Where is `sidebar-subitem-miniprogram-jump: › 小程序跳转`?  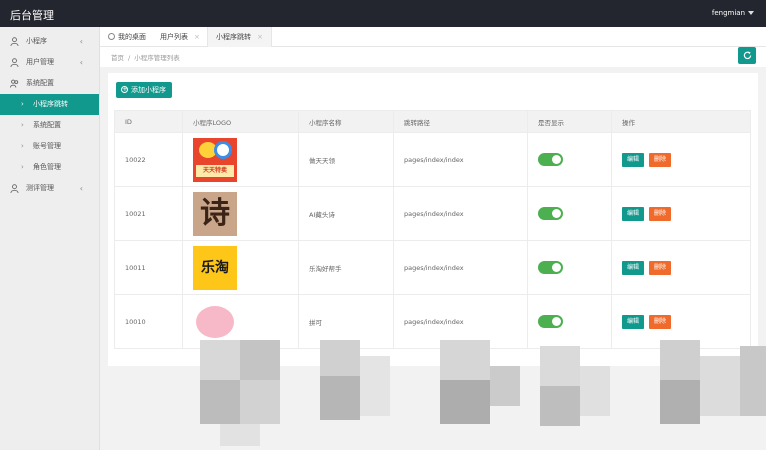
sidebar-subitem-miniprogram-jump: › 小程序跳转 is located at coordinates (49, 104).